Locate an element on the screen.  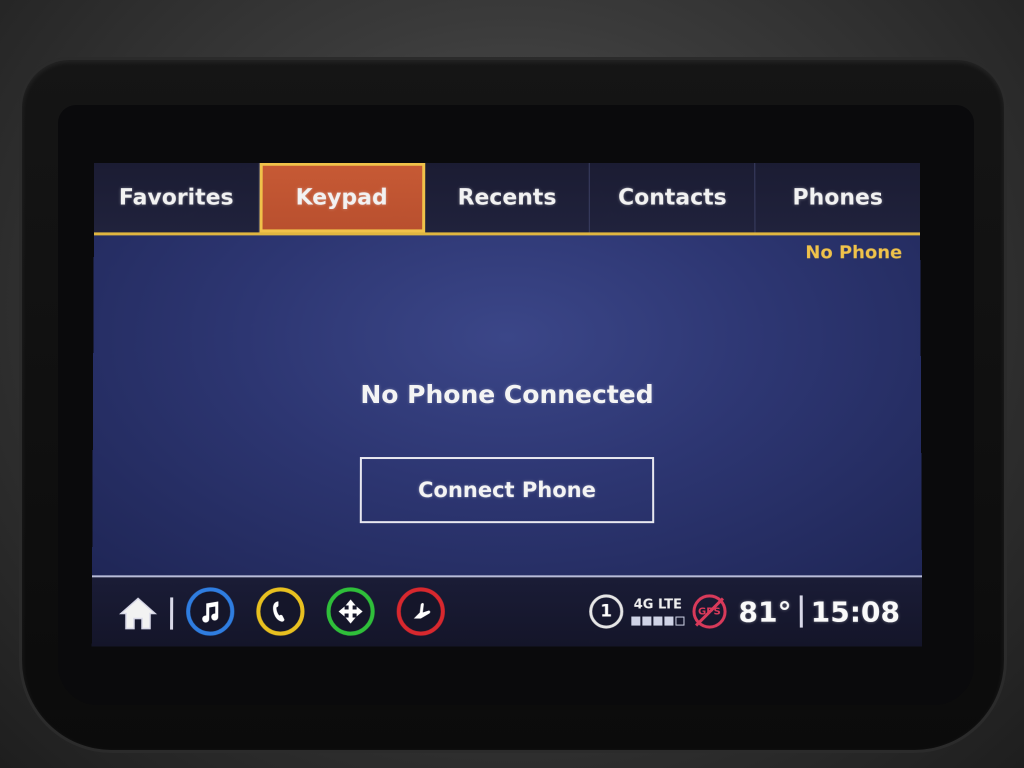
phone-icon is located at coordinates (280, 611).